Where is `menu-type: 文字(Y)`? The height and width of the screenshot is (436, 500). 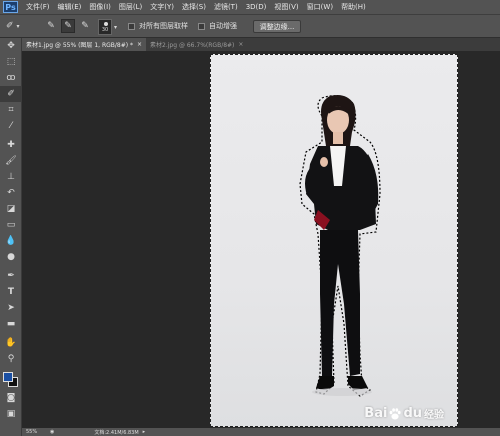
menu-type: 文字(Y) is located at coordinates (162, 7).